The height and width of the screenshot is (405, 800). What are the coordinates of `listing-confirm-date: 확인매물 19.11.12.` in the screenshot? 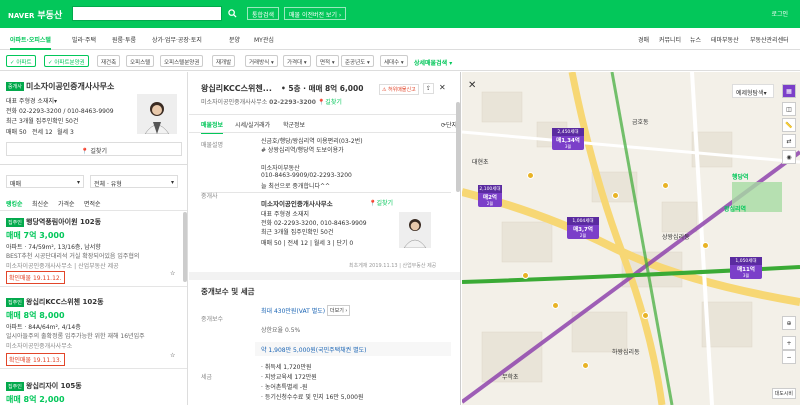 It's located at (35, 277).